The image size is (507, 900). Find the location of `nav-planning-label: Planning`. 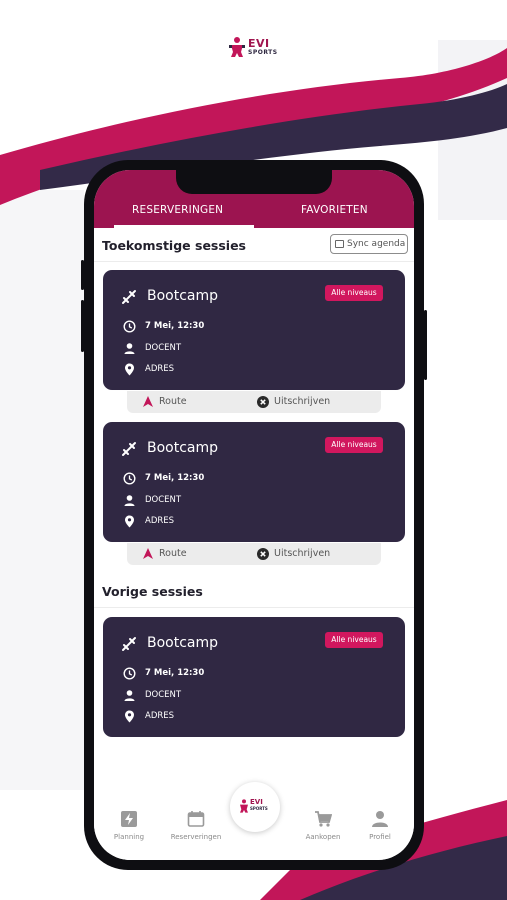

nav-planning-label: Planning is located at coordinates (129, 837).